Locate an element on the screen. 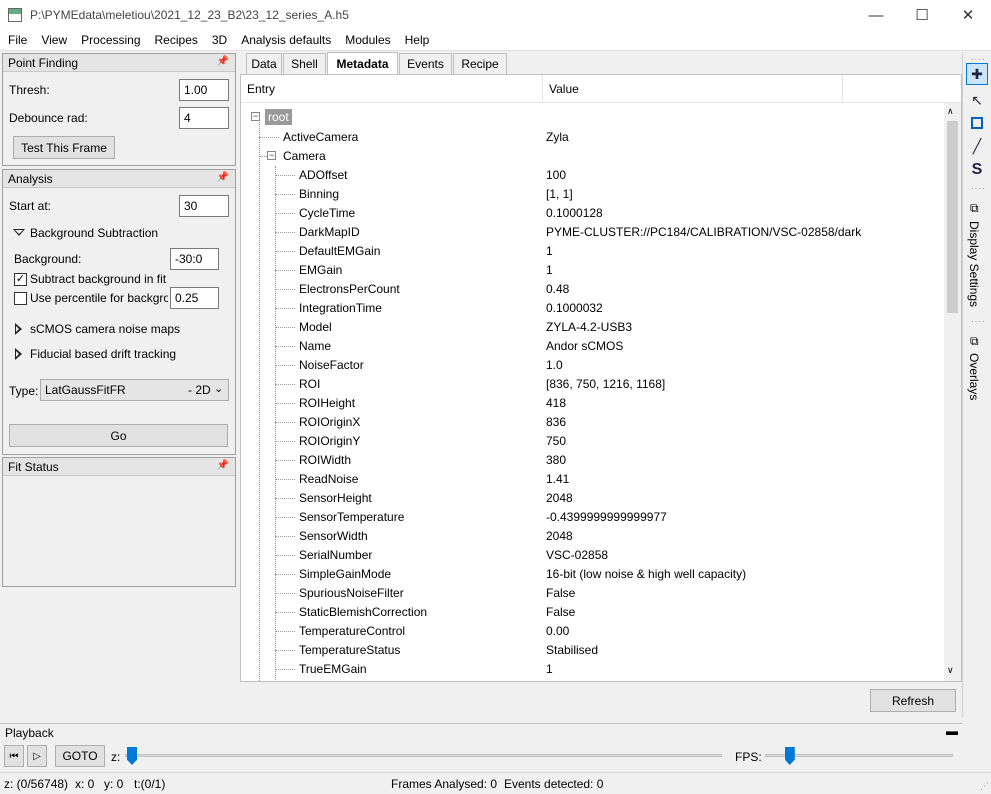 The image size is (991, 794). scroll-down-icon: ∨ is located at coordinates (950, 670).